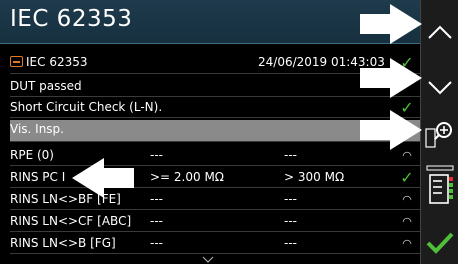  What do you see at coordinates (16, 61) in the screenshot?
I see `folder-icon` at bounding box center [16, 61].